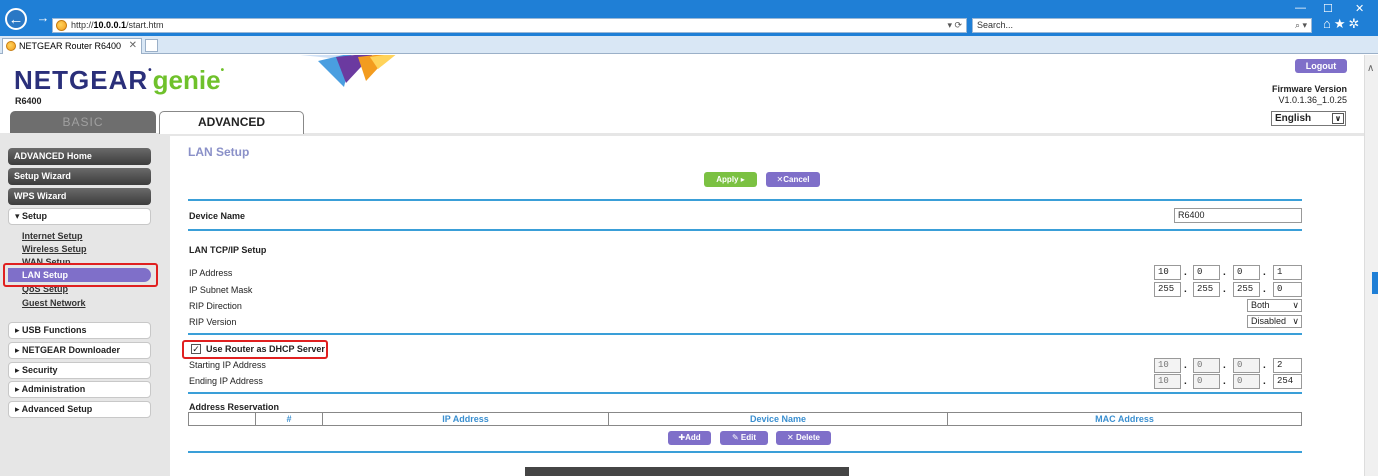 This screenshot has width=1378, height=476. I want to click on sidebar-item-internet-setup: Internet Setup, so click(52, 236).